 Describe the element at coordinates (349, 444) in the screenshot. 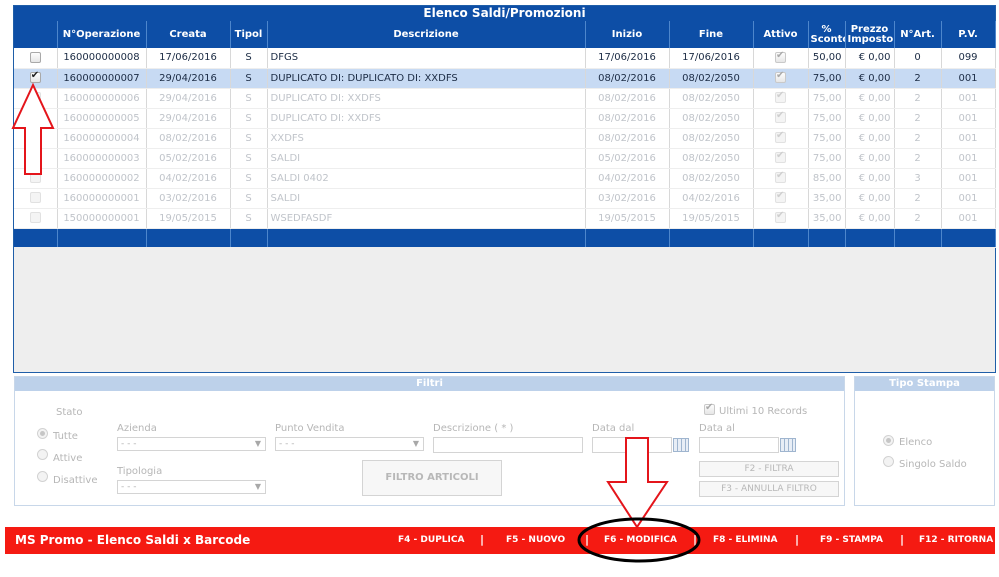

I see `punto-vendita-select: - - - ▼` at that location.